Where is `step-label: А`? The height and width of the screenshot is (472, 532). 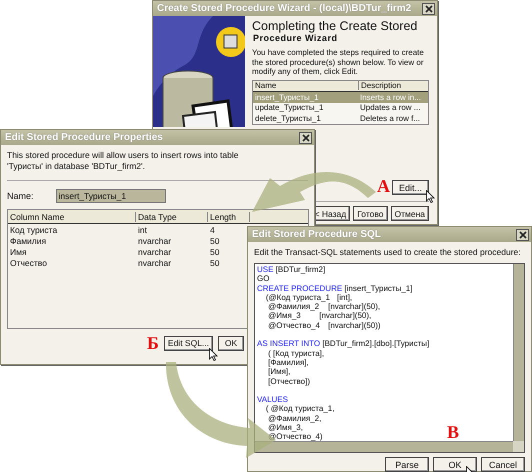 step-label: А is located at coordinates (383, 186).